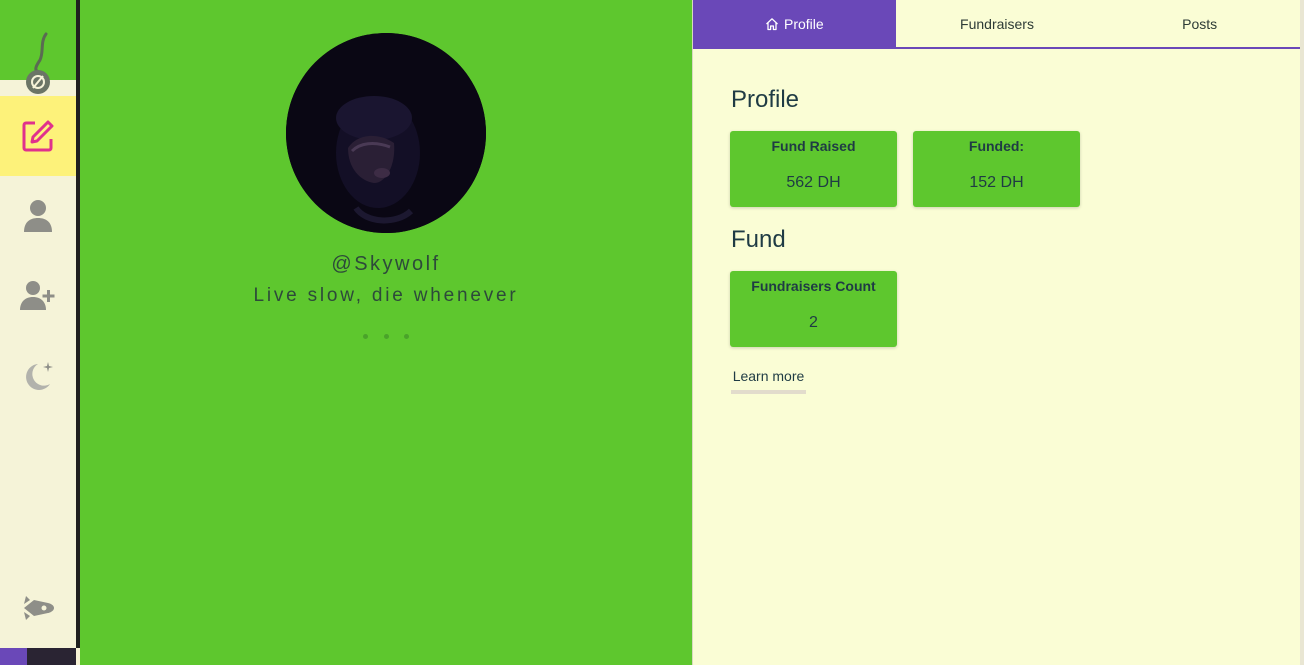 Image resolution: width=1304 pixels, height=665 pixels. Describe the element at coordinates (765, 99) in the screenshot. I see `profile-section-title: Profile` at that location.